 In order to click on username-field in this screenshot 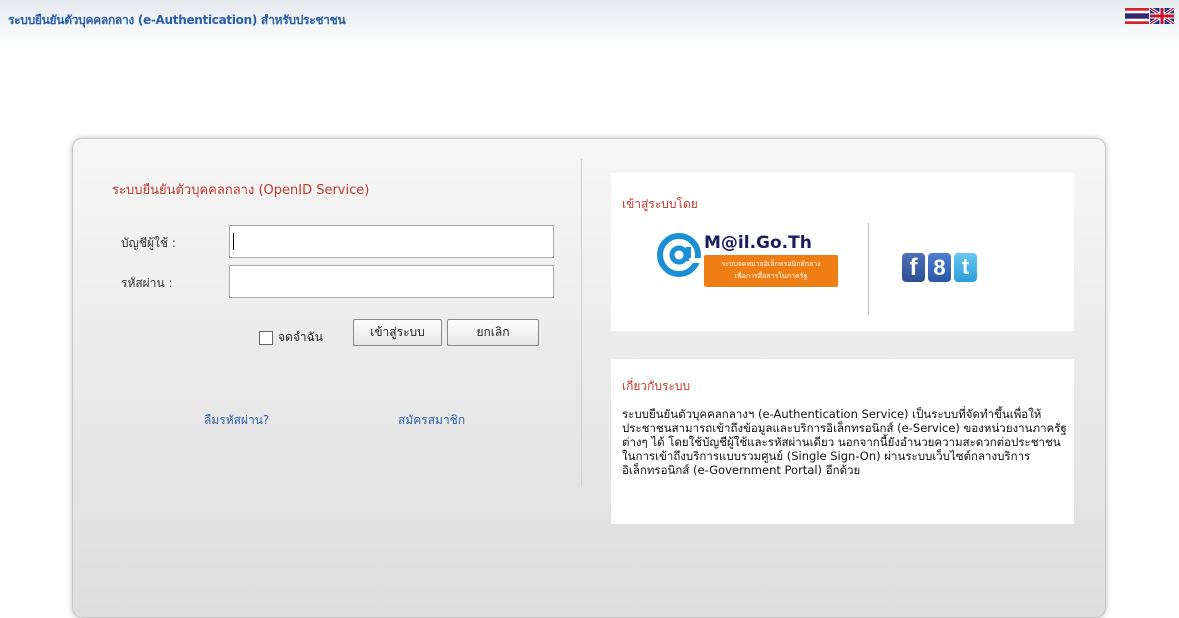, I will do `click(391, 241)`.